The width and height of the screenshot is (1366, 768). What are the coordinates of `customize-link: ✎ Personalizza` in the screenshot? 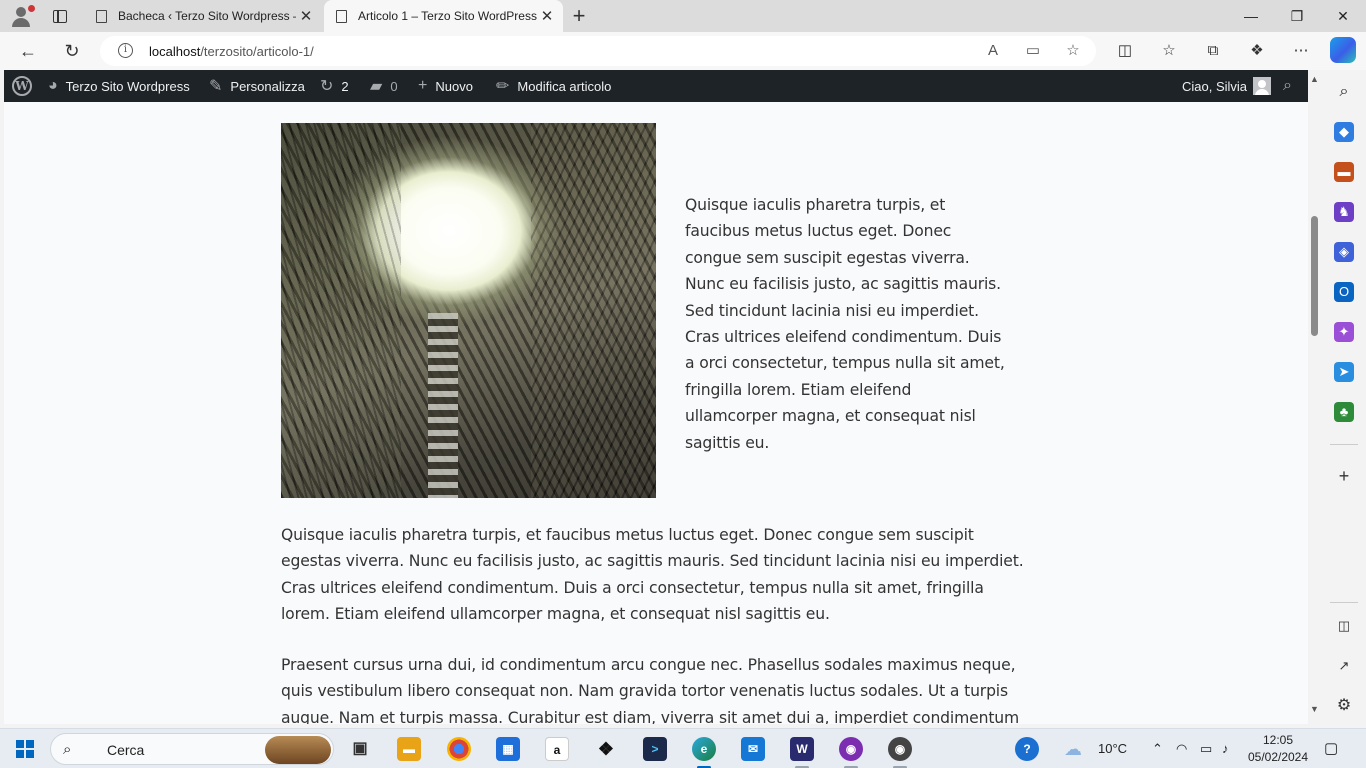 It's located at (257, 86).